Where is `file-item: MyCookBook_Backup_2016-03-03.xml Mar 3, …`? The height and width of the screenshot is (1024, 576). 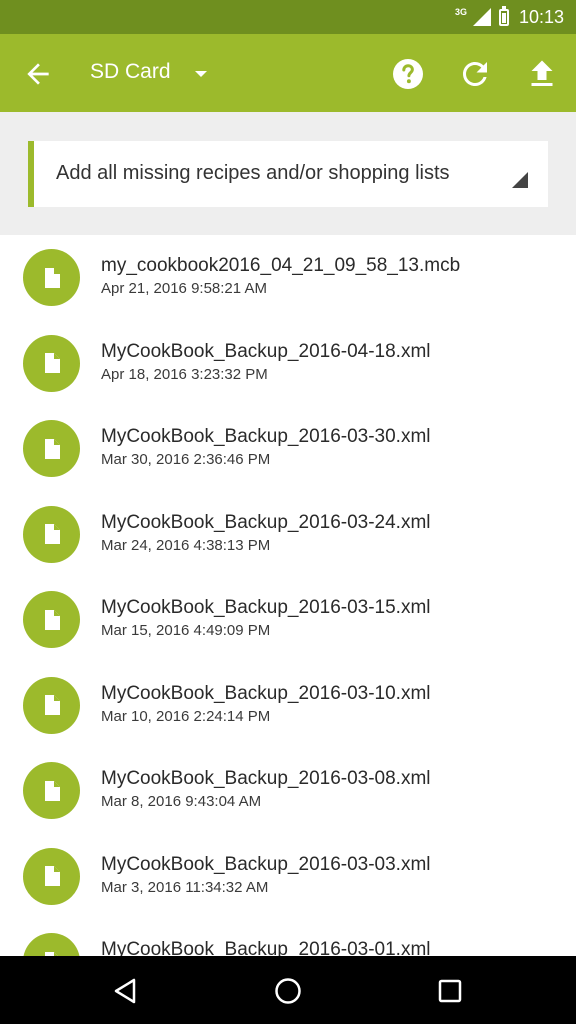 file-item: MyCookBook_Backup_2016-03-03.xml Mar 3, … is located at coordinates (288, 877).